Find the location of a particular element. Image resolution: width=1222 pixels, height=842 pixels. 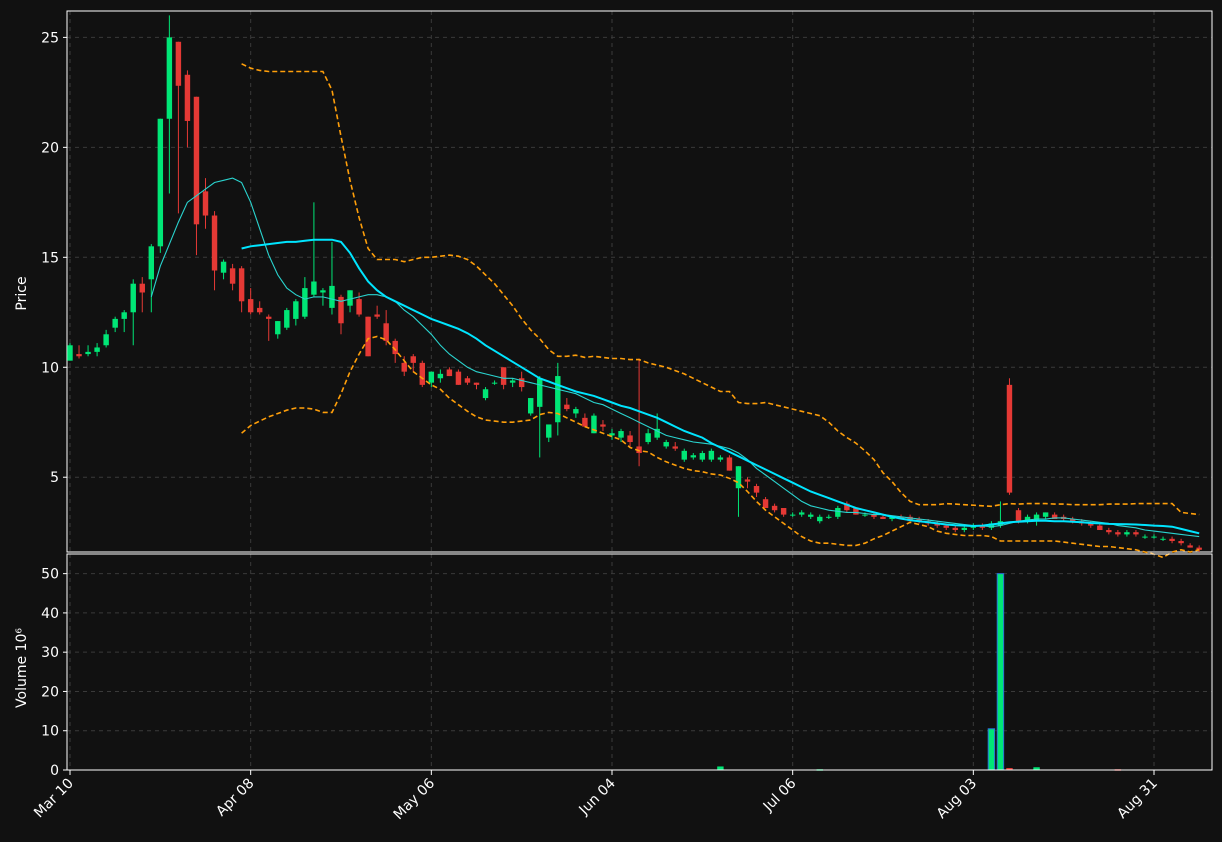

price-tick-label: 20 is located at coordinates (50, 148).